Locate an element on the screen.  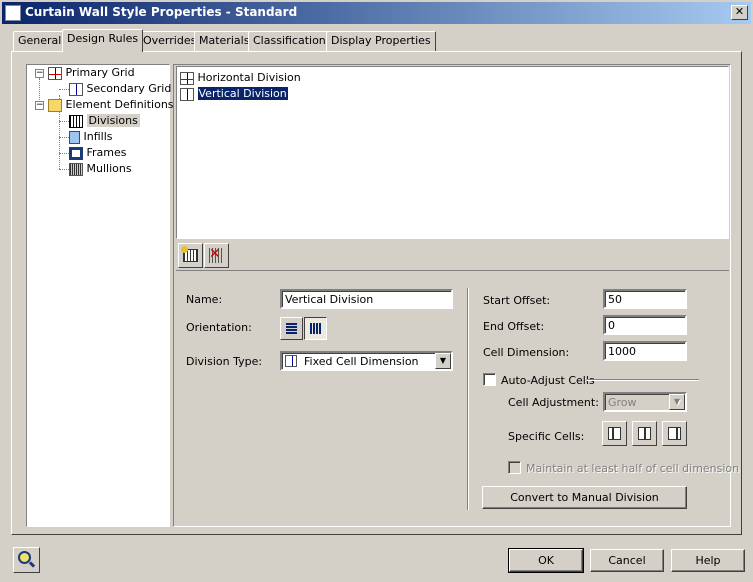
frames-icon is located at coordinates (76, 153).